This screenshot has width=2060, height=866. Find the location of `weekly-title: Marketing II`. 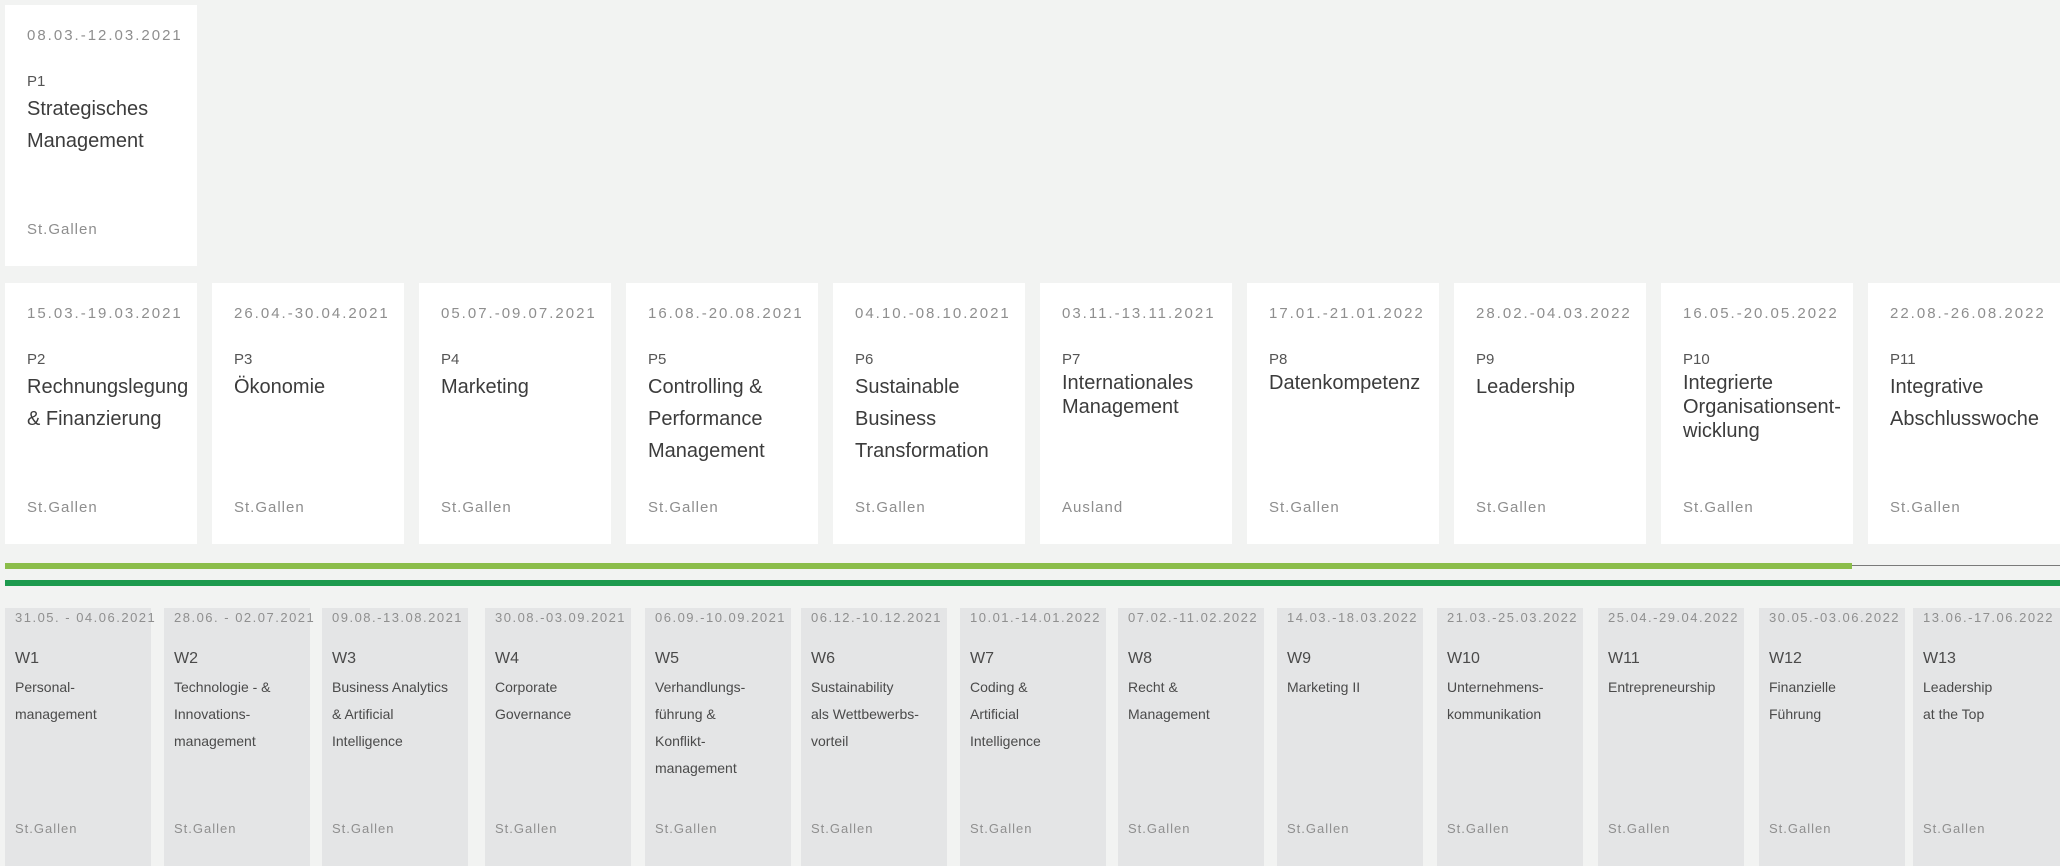

weekly-title: Marketing II is located at coordinates (1324, 687).